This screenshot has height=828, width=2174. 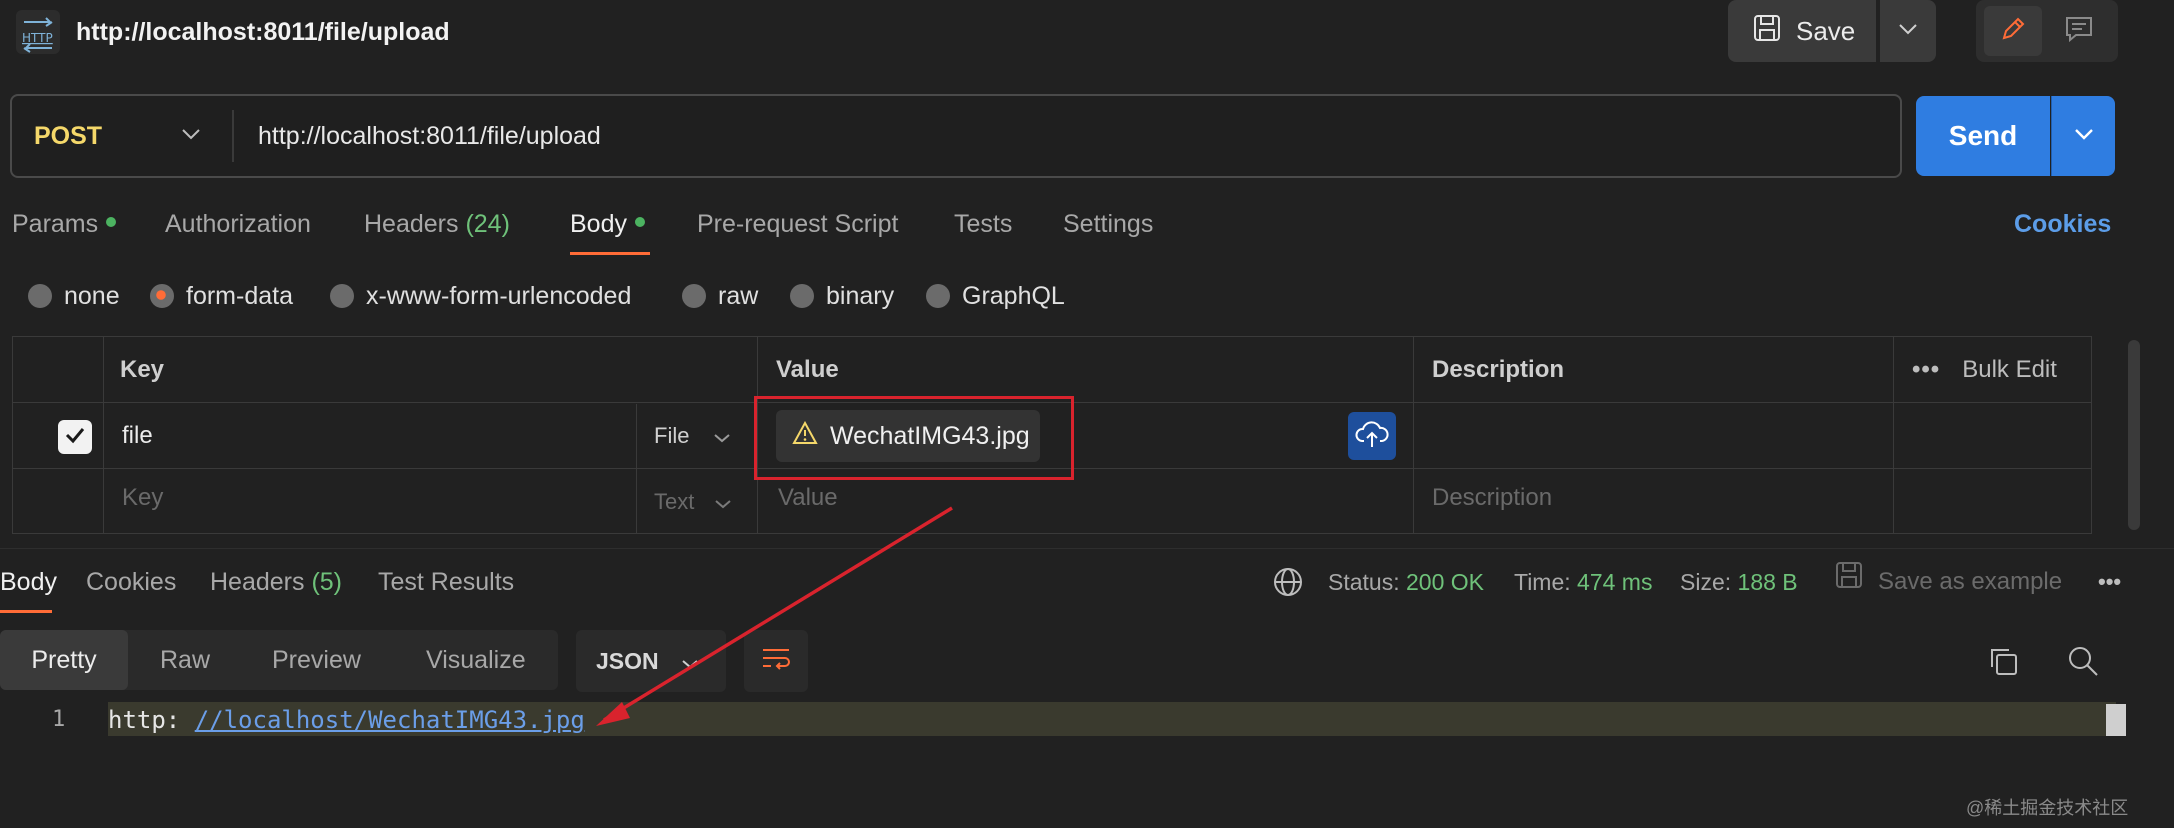 What do you see at coordinates (1087, 548) in the screenshot?
I see `response-divider` at bounding box center [1087, 548].